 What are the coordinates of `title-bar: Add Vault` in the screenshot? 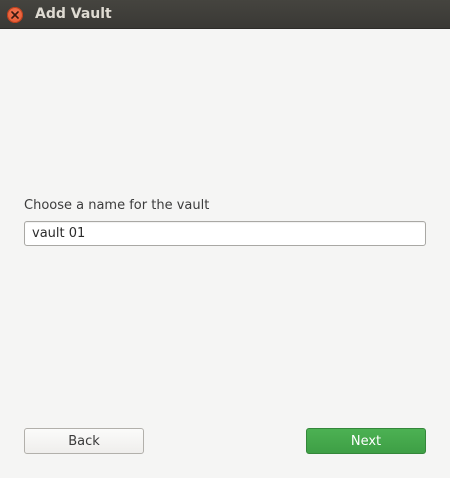 It's located at (225, 14).